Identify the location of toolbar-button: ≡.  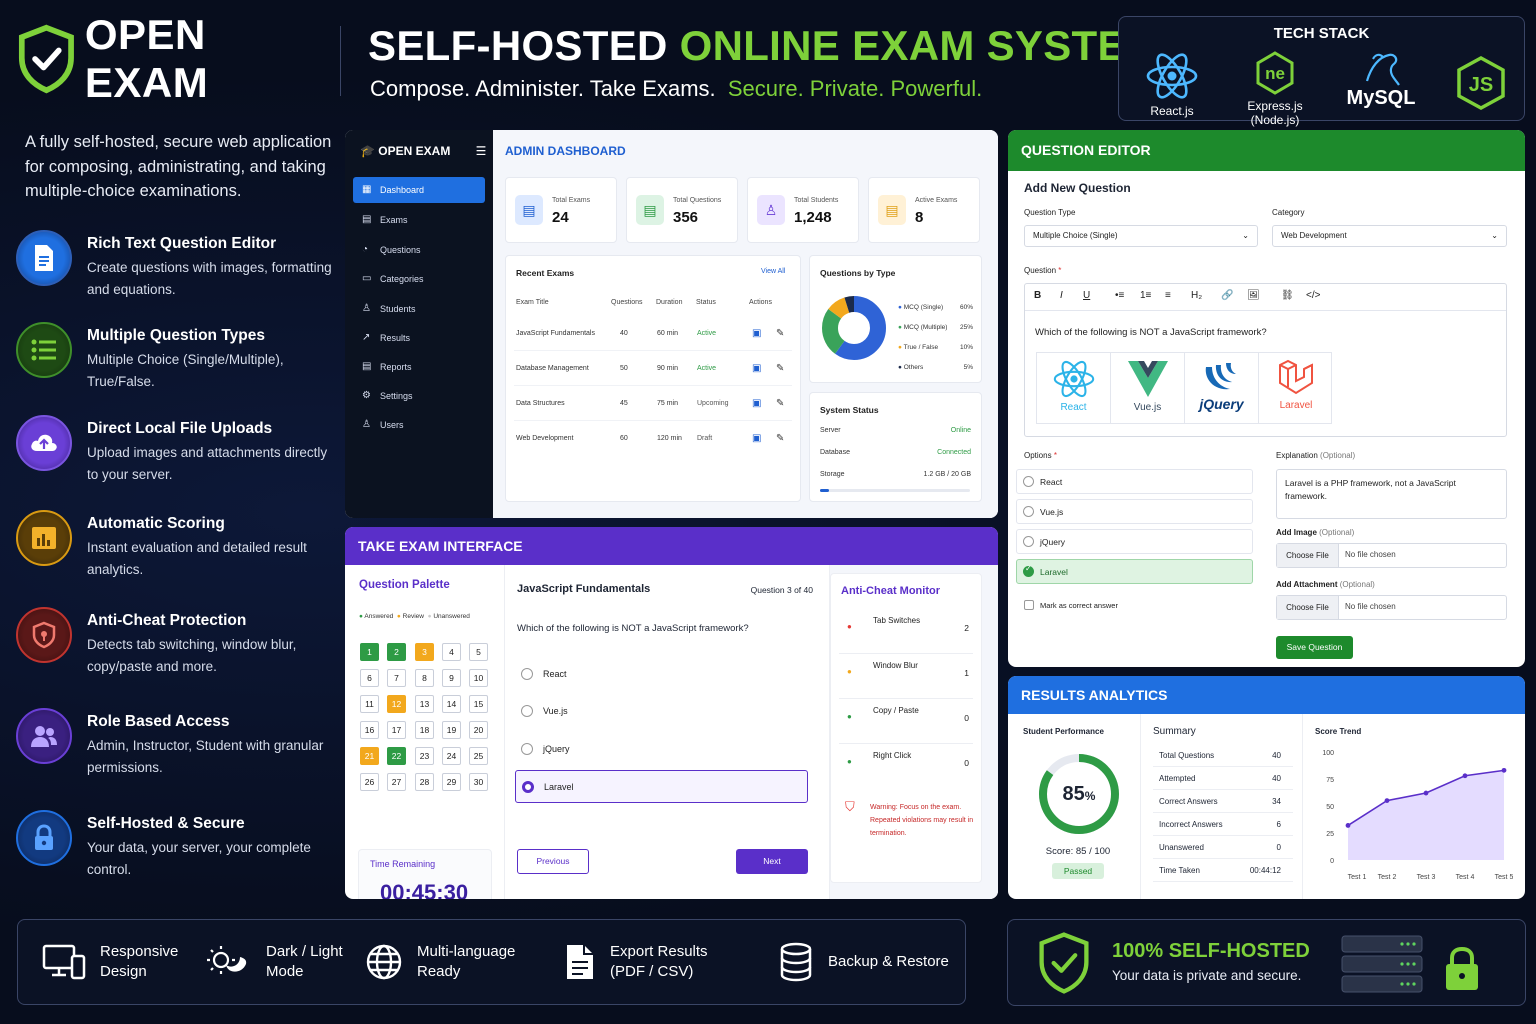
(1168, 295).